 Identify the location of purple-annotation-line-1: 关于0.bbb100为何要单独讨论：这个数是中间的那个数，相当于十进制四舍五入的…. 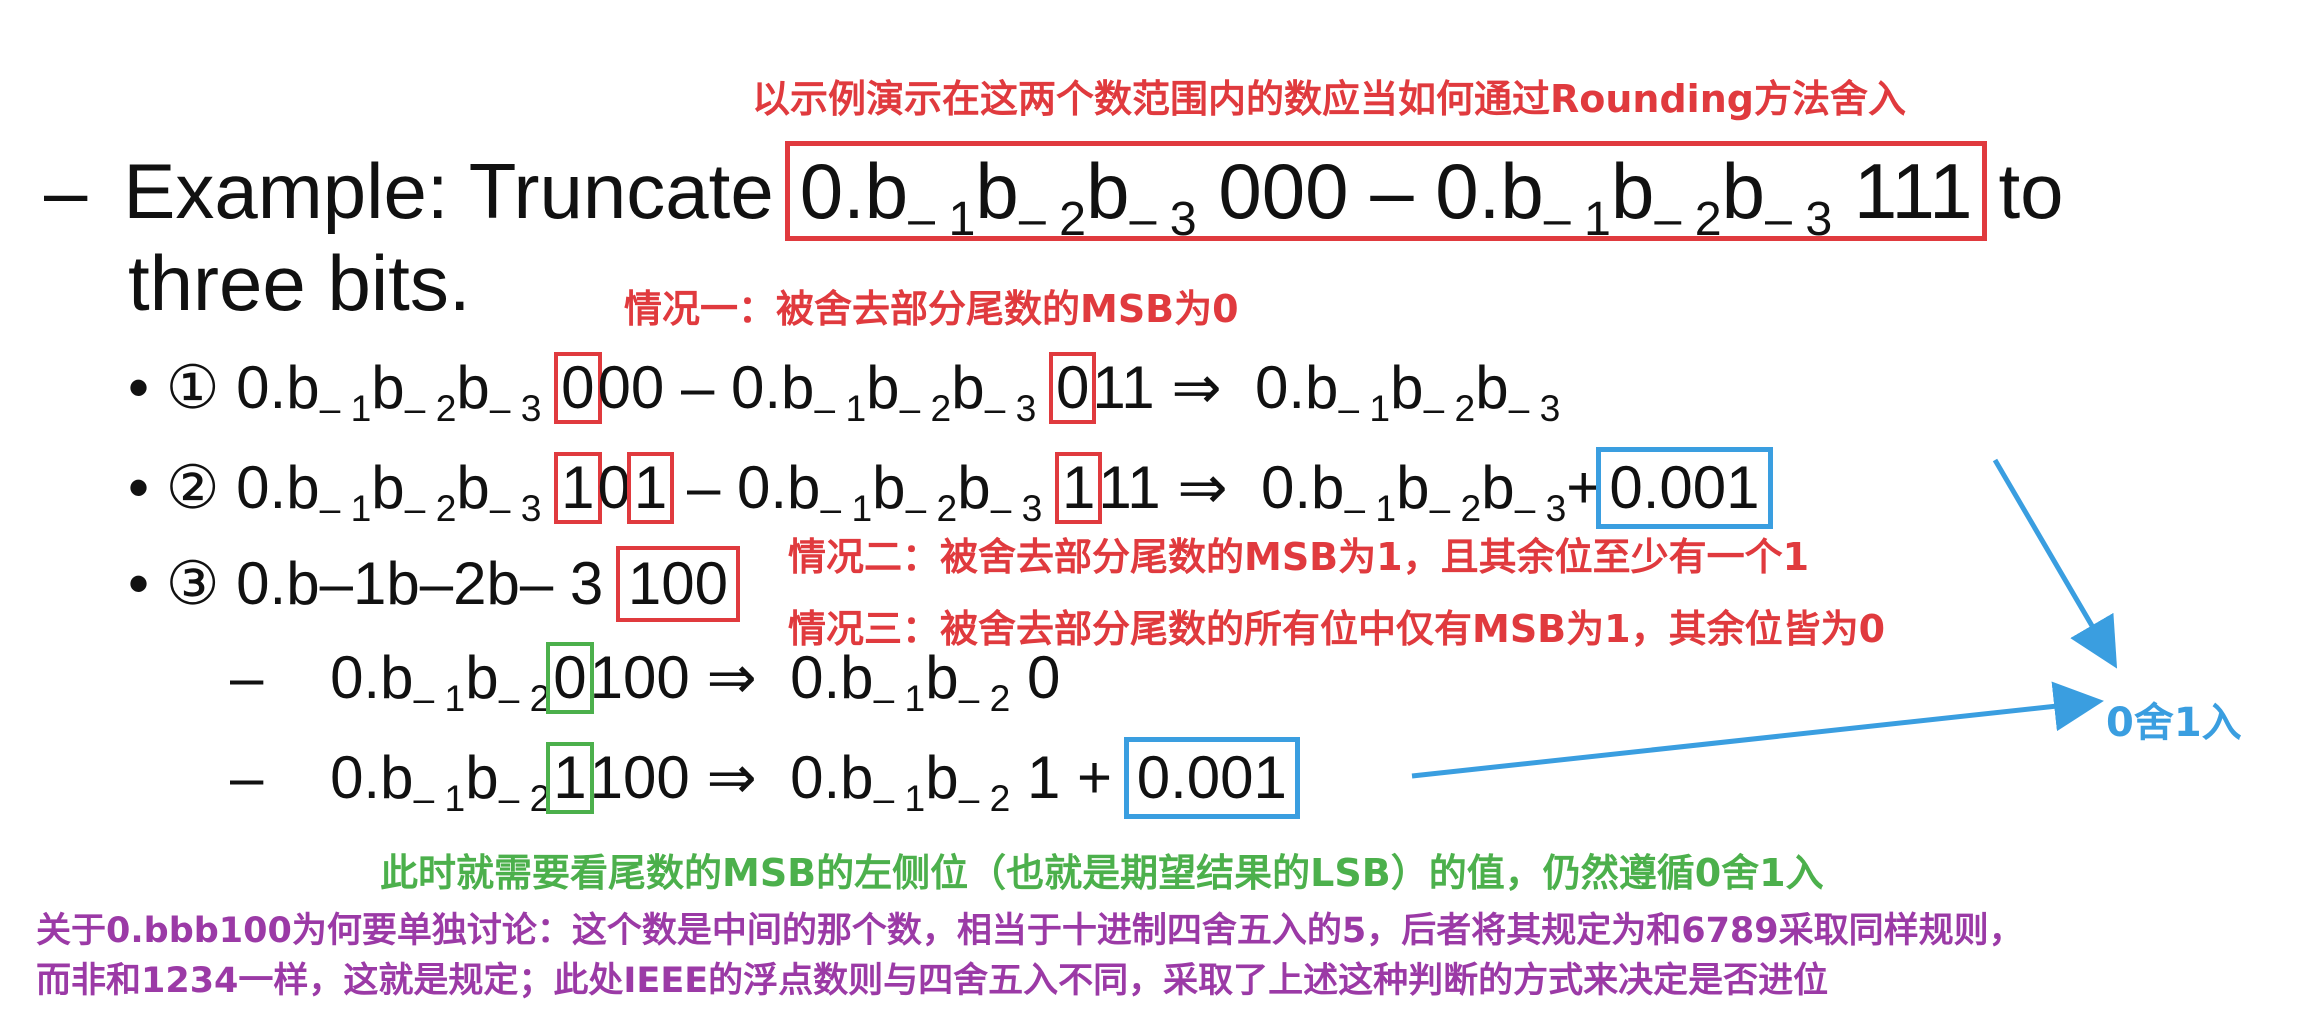
(1030, 931).